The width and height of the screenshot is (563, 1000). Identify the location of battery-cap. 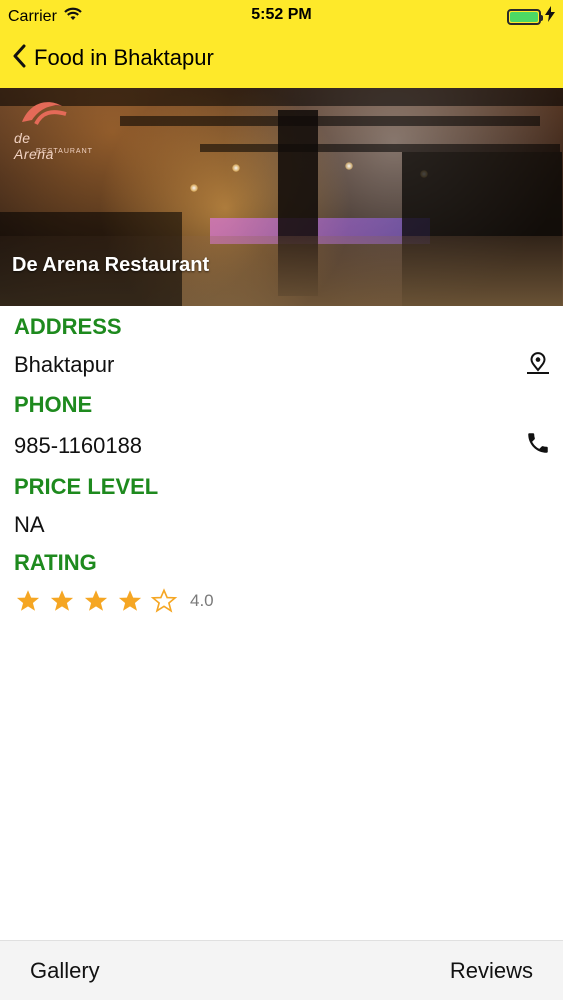
(541, 17).